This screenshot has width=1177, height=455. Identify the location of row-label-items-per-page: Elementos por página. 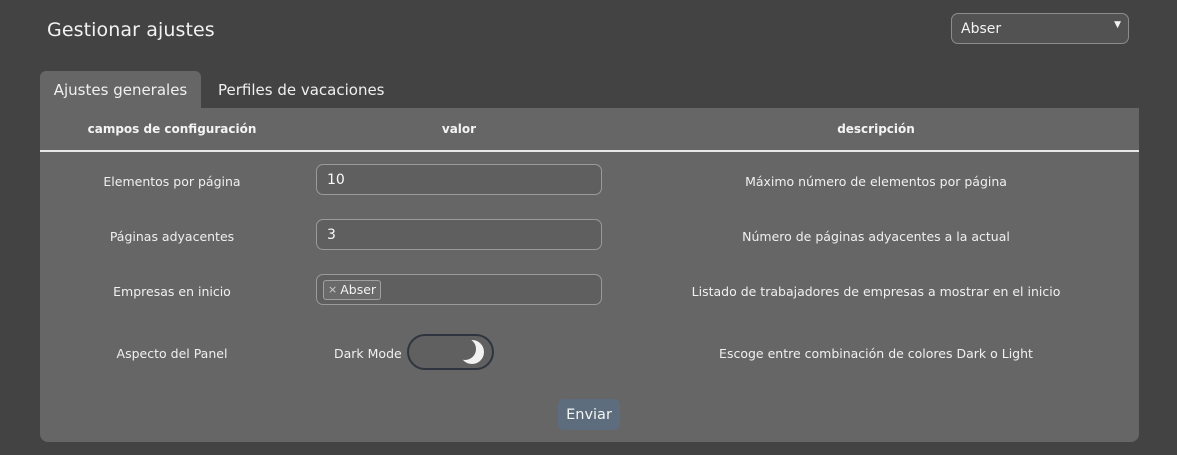
(172, 181).